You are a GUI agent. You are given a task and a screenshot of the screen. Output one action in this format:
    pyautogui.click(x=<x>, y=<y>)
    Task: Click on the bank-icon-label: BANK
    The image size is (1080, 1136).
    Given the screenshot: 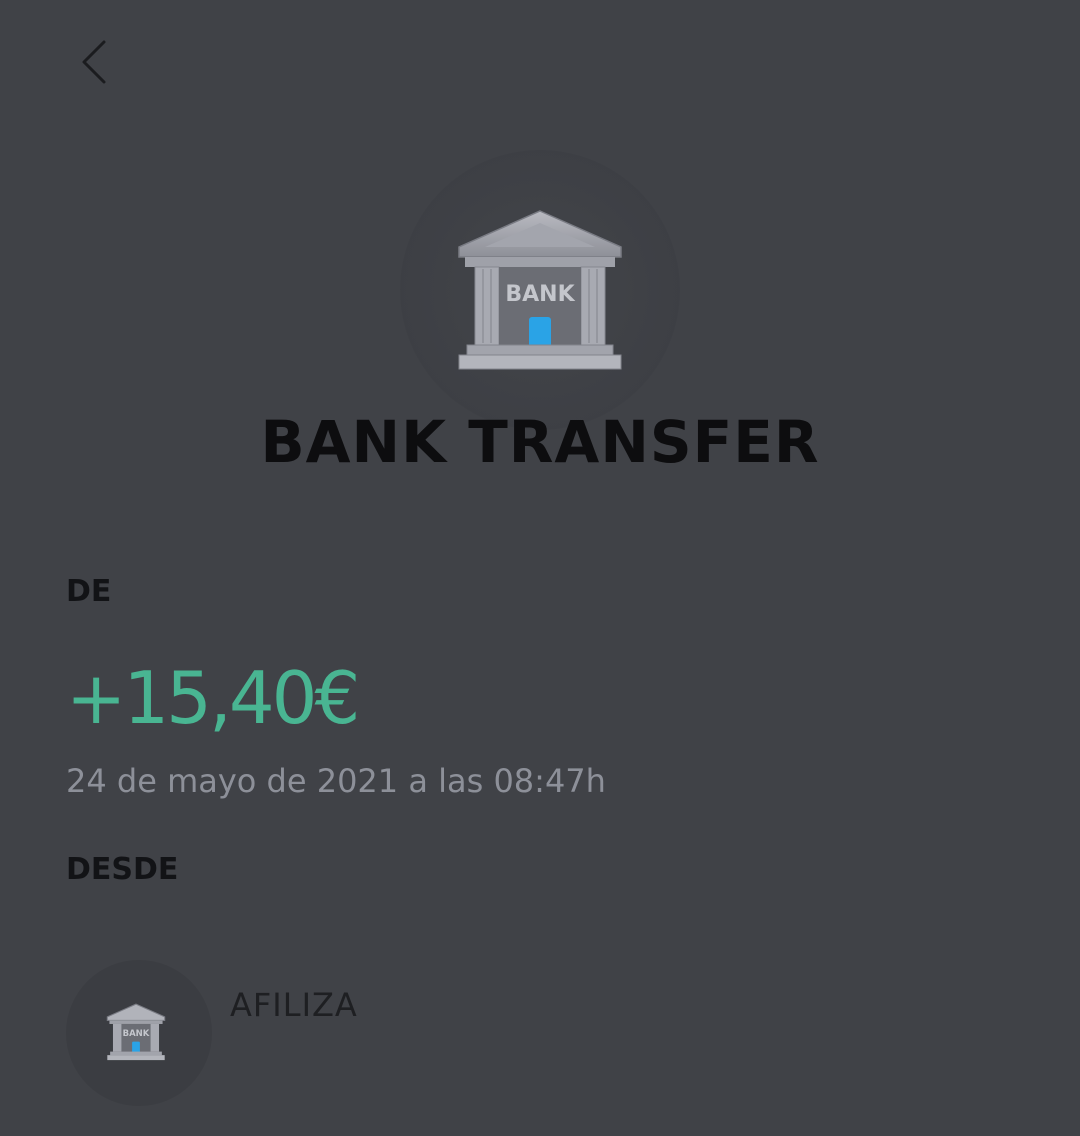 What is the action you would take?
    pyautogui.click(x=540, y=294)
    